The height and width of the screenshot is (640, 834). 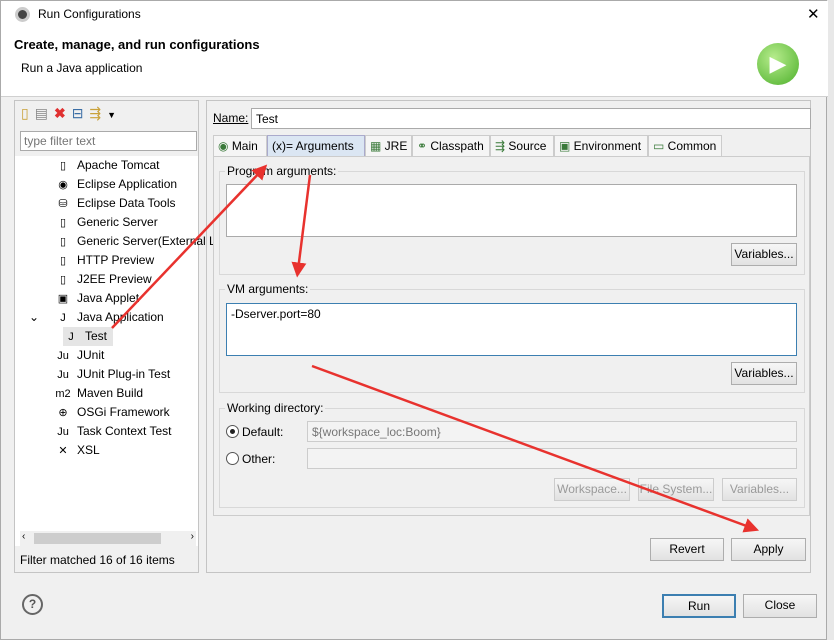 What do you see at coordinates (535, 448) in the screenshot?
I see `arrow-to-apply` at bounding box center [535, 448].